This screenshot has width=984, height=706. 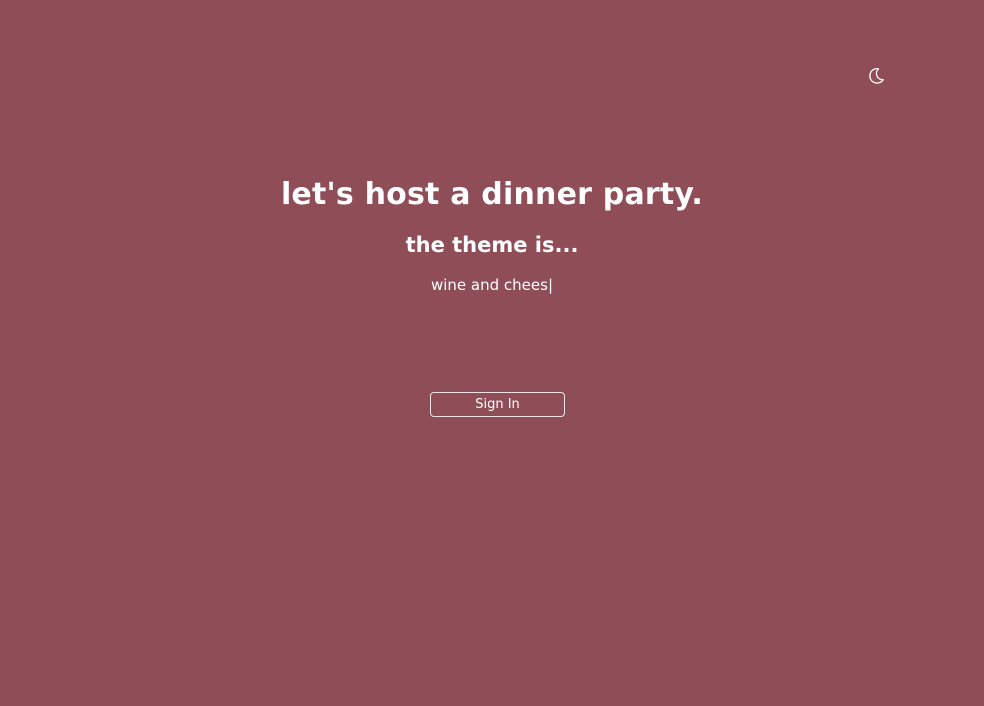 I want to click on typing-cursor: |, so click(x=550, y=285).